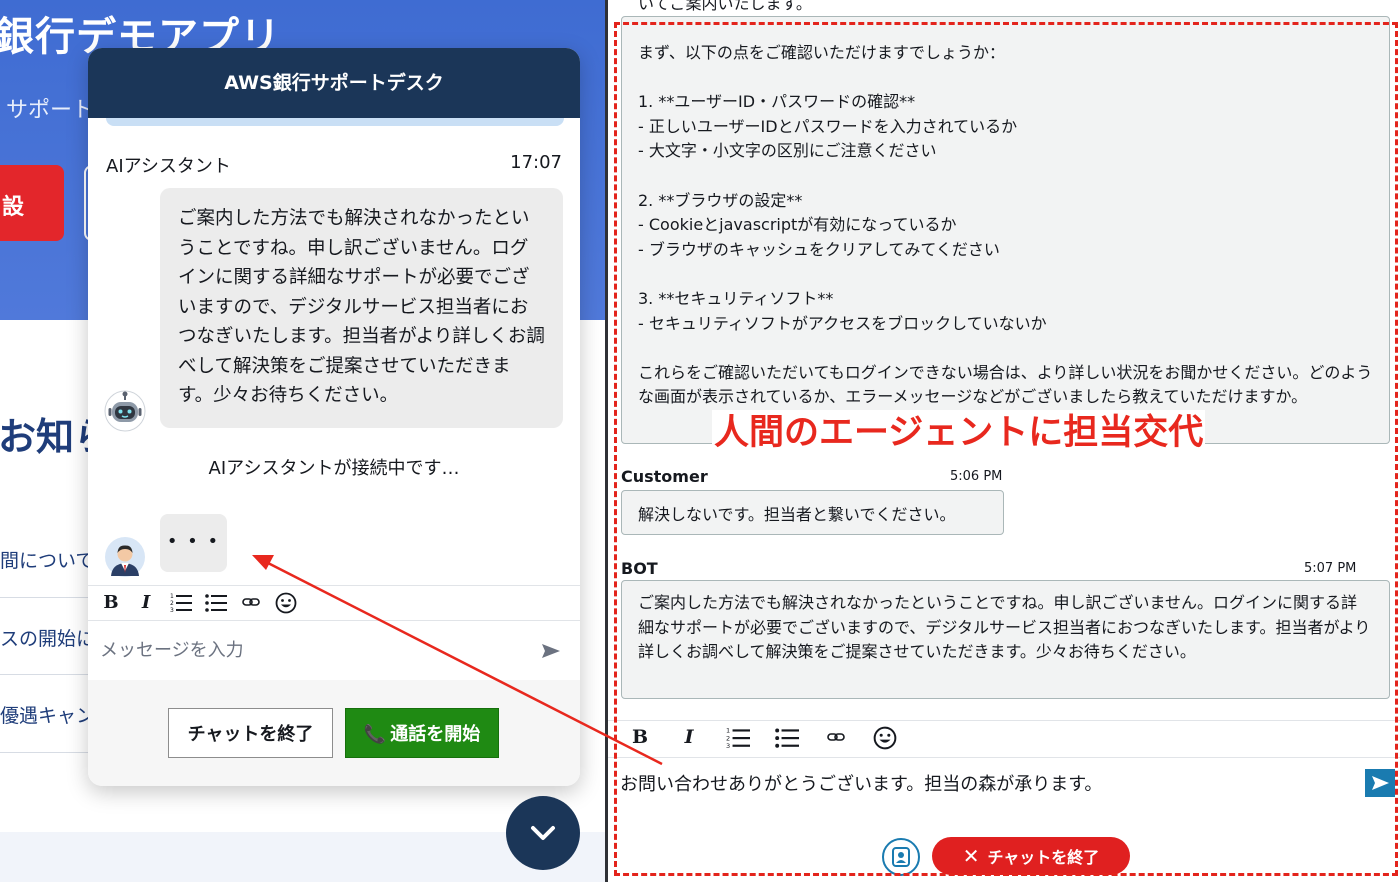 This screenshot has height=882, width=1400. What do you see at coordinates (959, 433) in the screenshot?
I see `annotation-label: 人間のエージェントに担当交代` at bounding box center [959, 433].